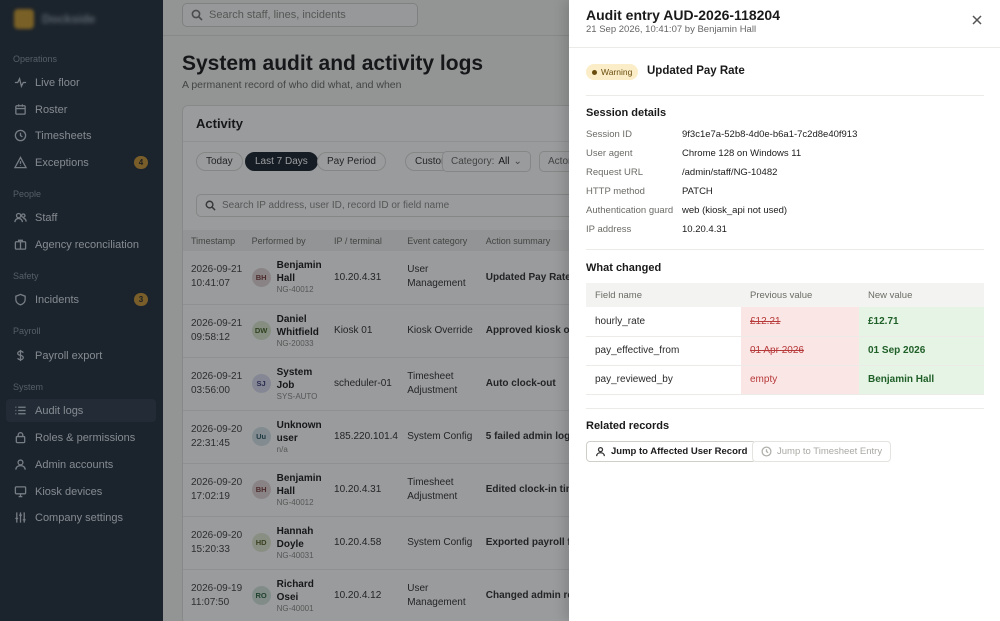  Describe the element at coordinates (800, 322) in the screenshot. I see `previous-value-cell: £12.21` at that location.